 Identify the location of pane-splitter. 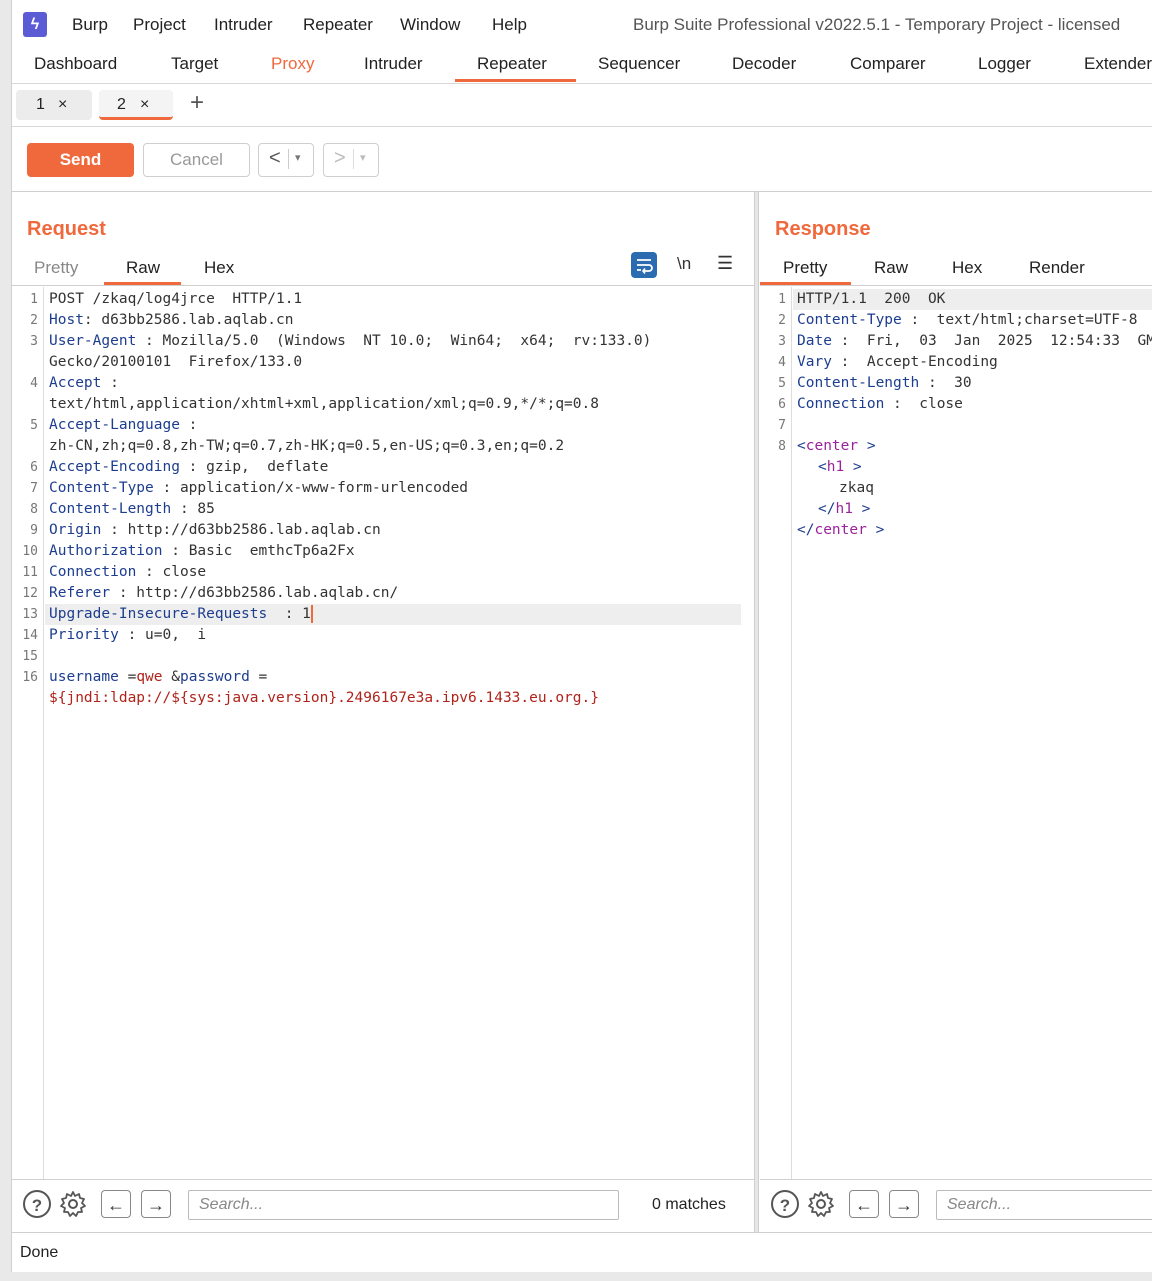
(756, 712).